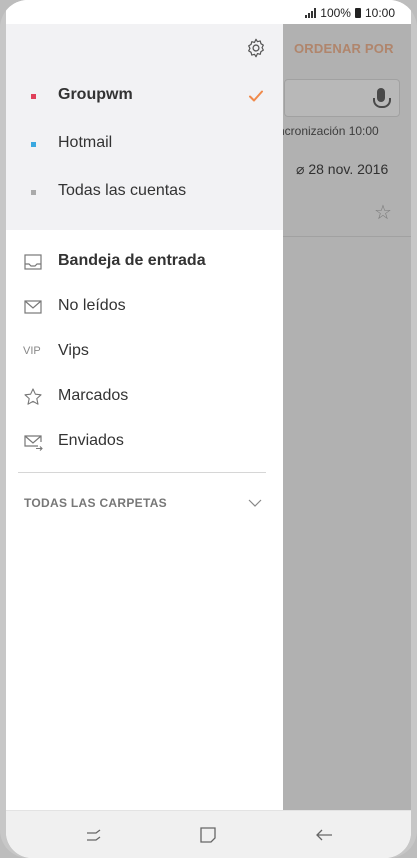 This screenshot has width=417, height=858. I want to click on signal-icon, so click(311, 13).